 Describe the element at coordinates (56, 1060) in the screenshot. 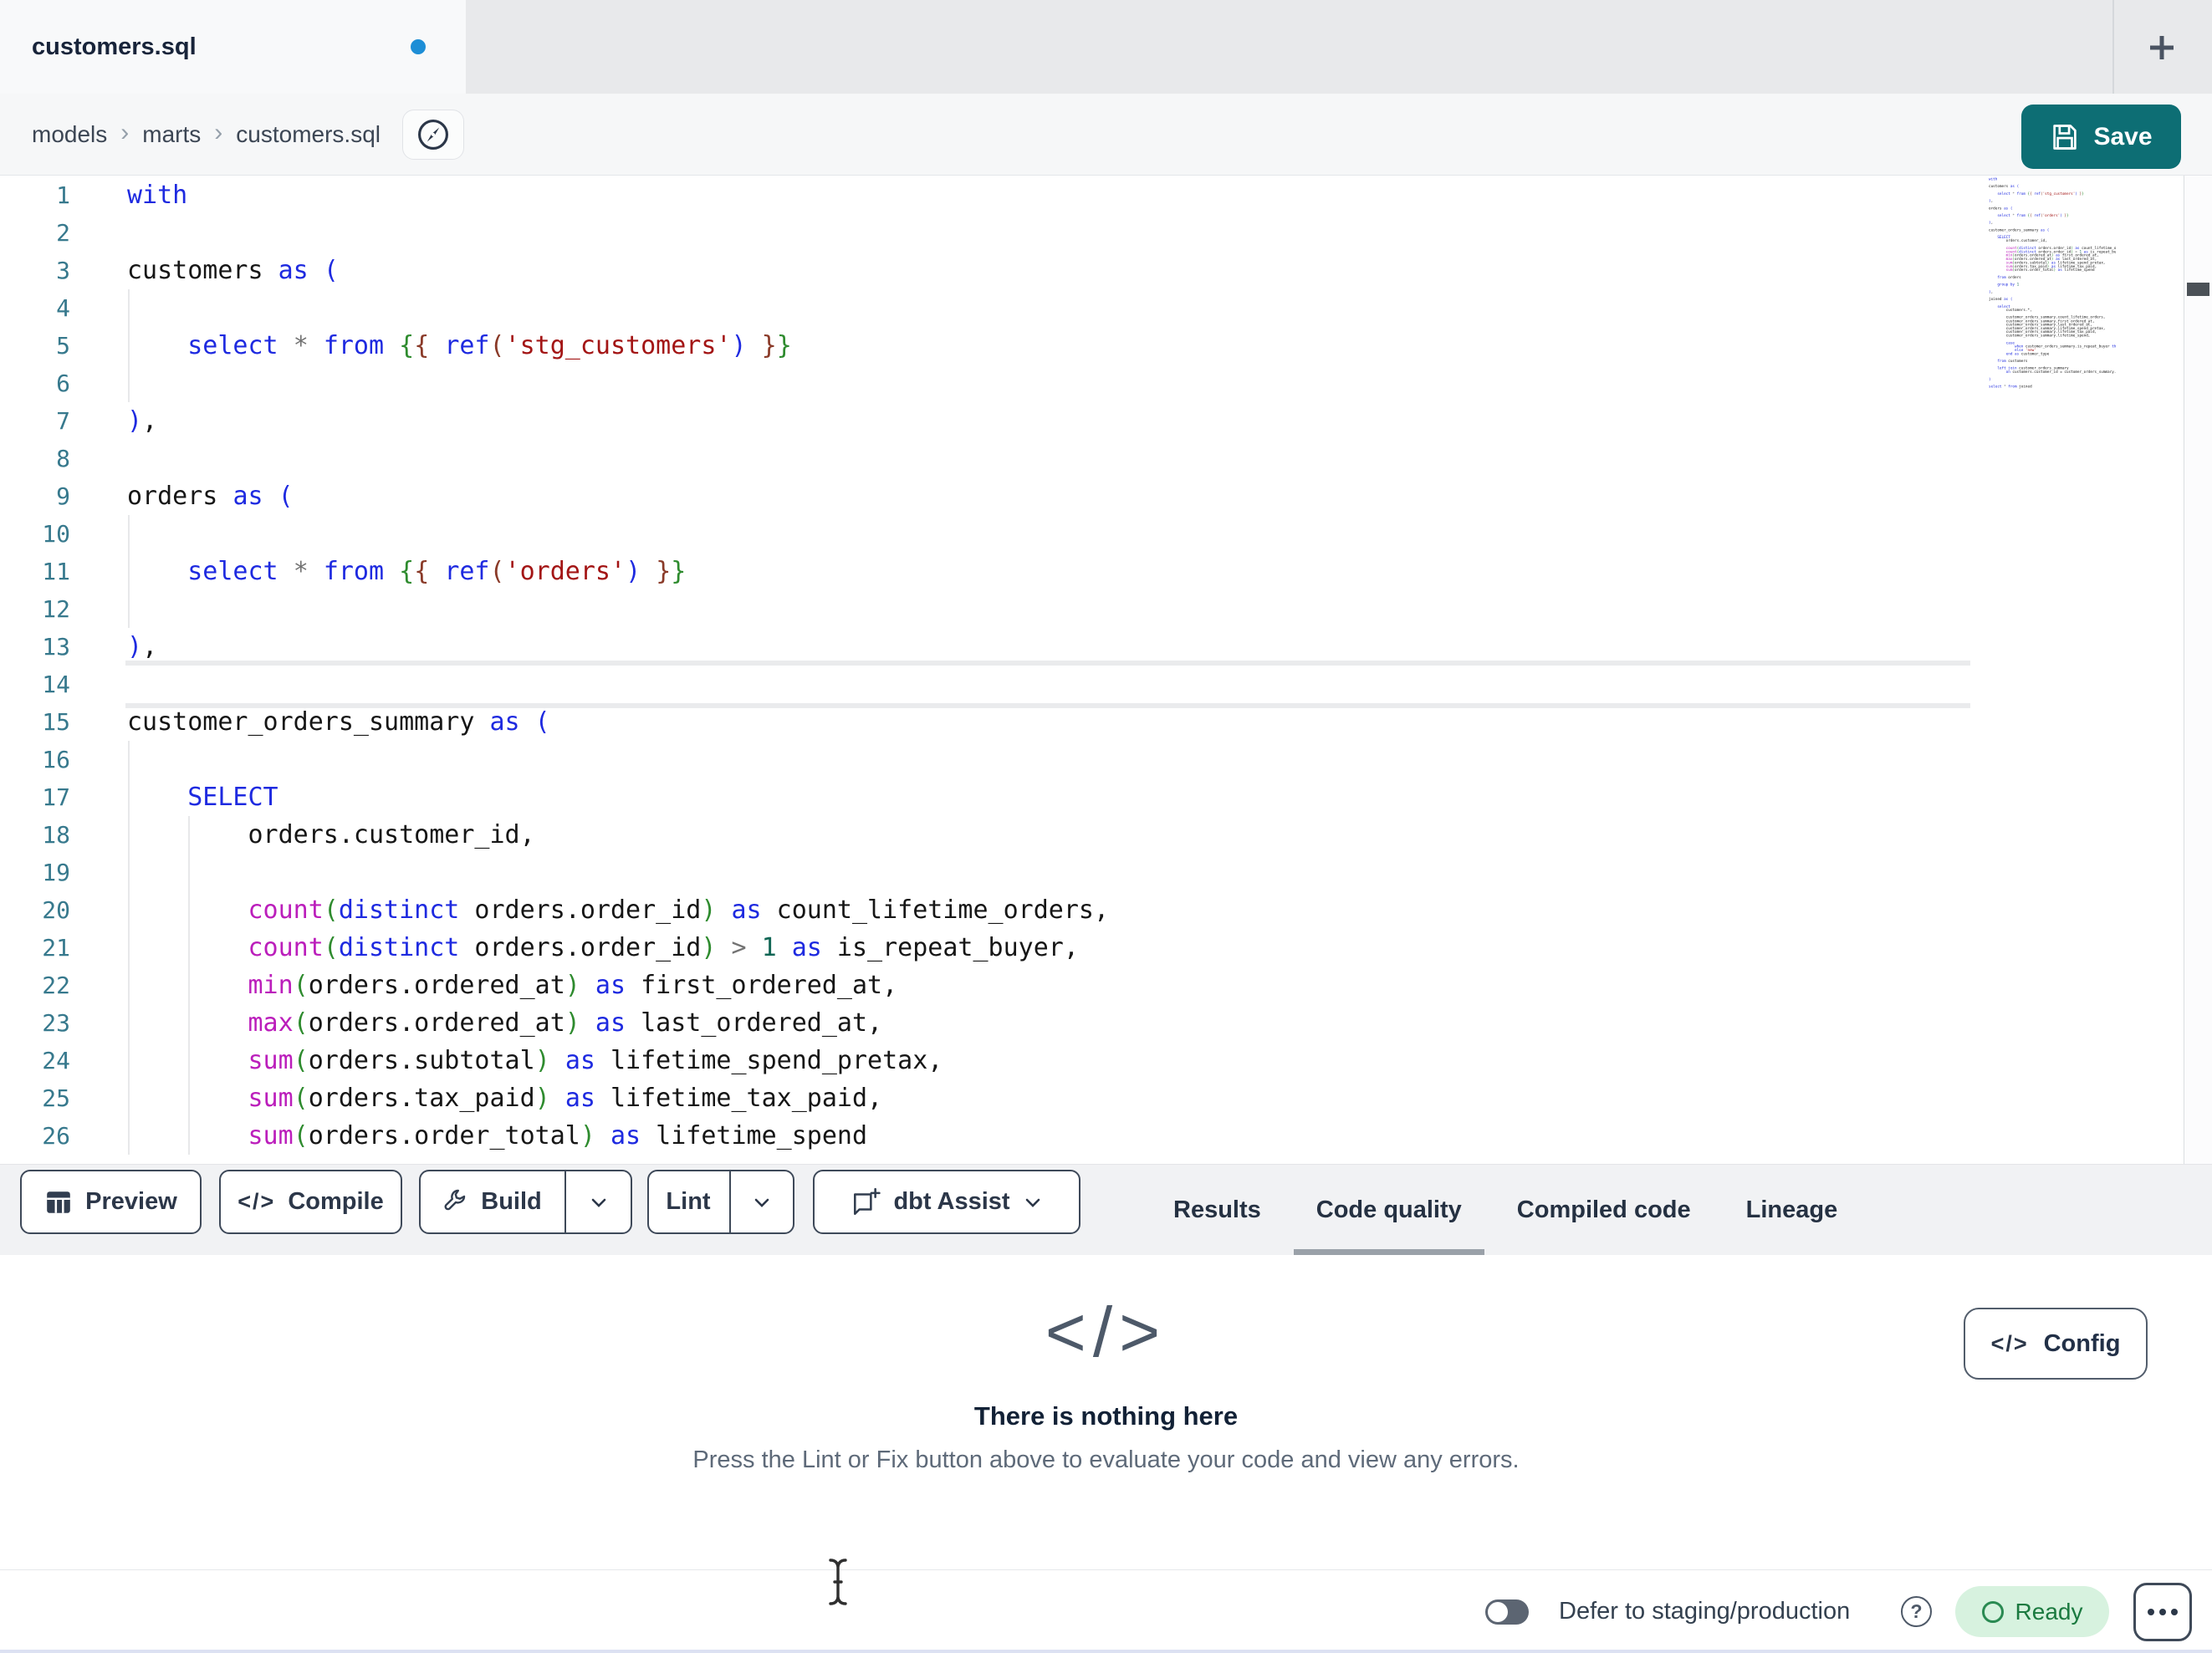

I see `line-number: 24` at that location.